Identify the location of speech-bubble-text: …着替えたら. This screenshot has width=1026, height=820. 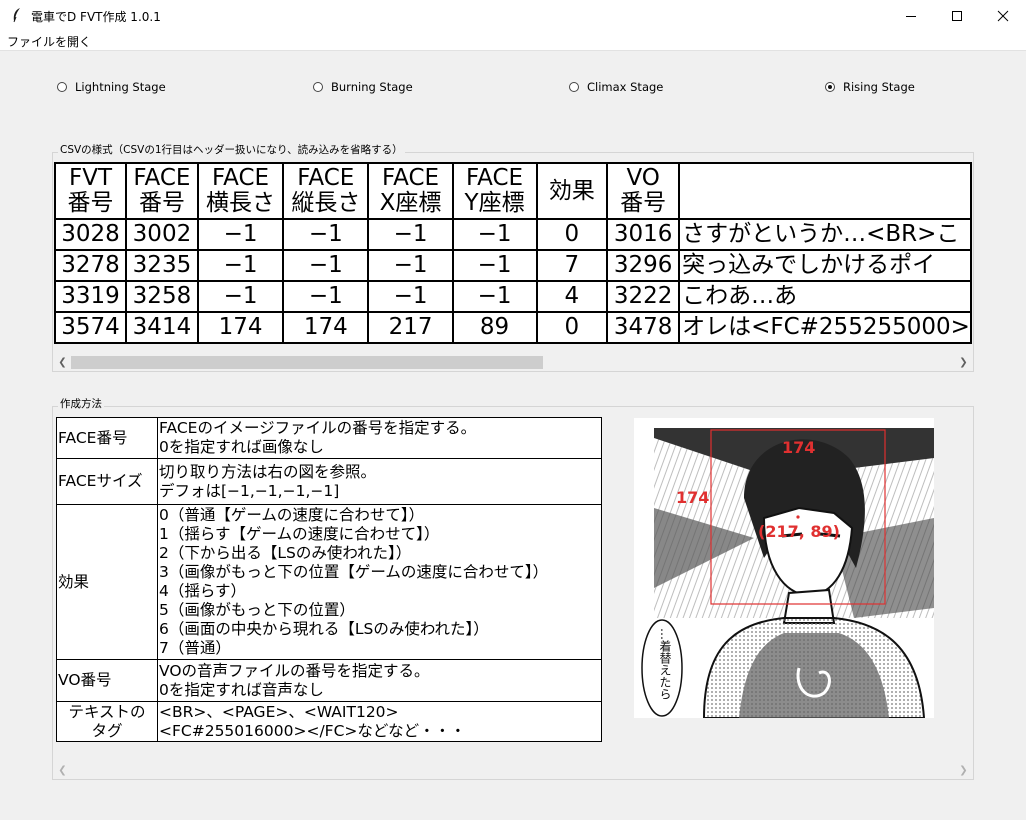
(665, 664).